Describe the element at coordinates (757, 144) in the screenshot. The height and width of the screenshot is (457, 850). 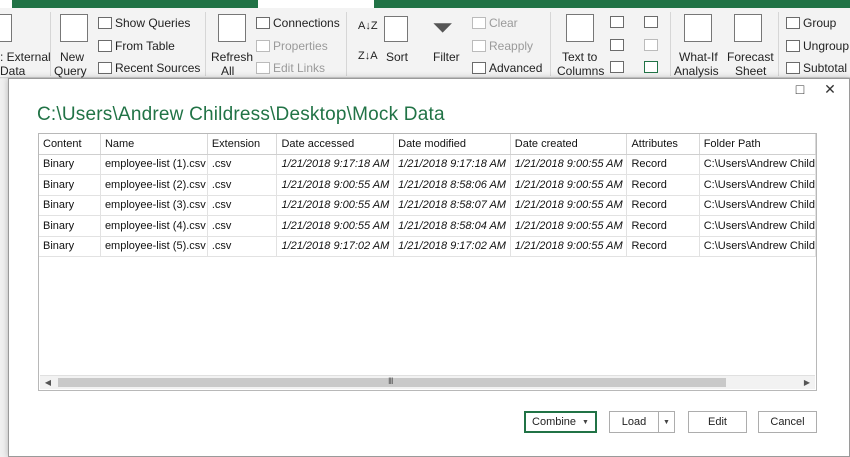
I see `column-header: Folder Path` at that location.